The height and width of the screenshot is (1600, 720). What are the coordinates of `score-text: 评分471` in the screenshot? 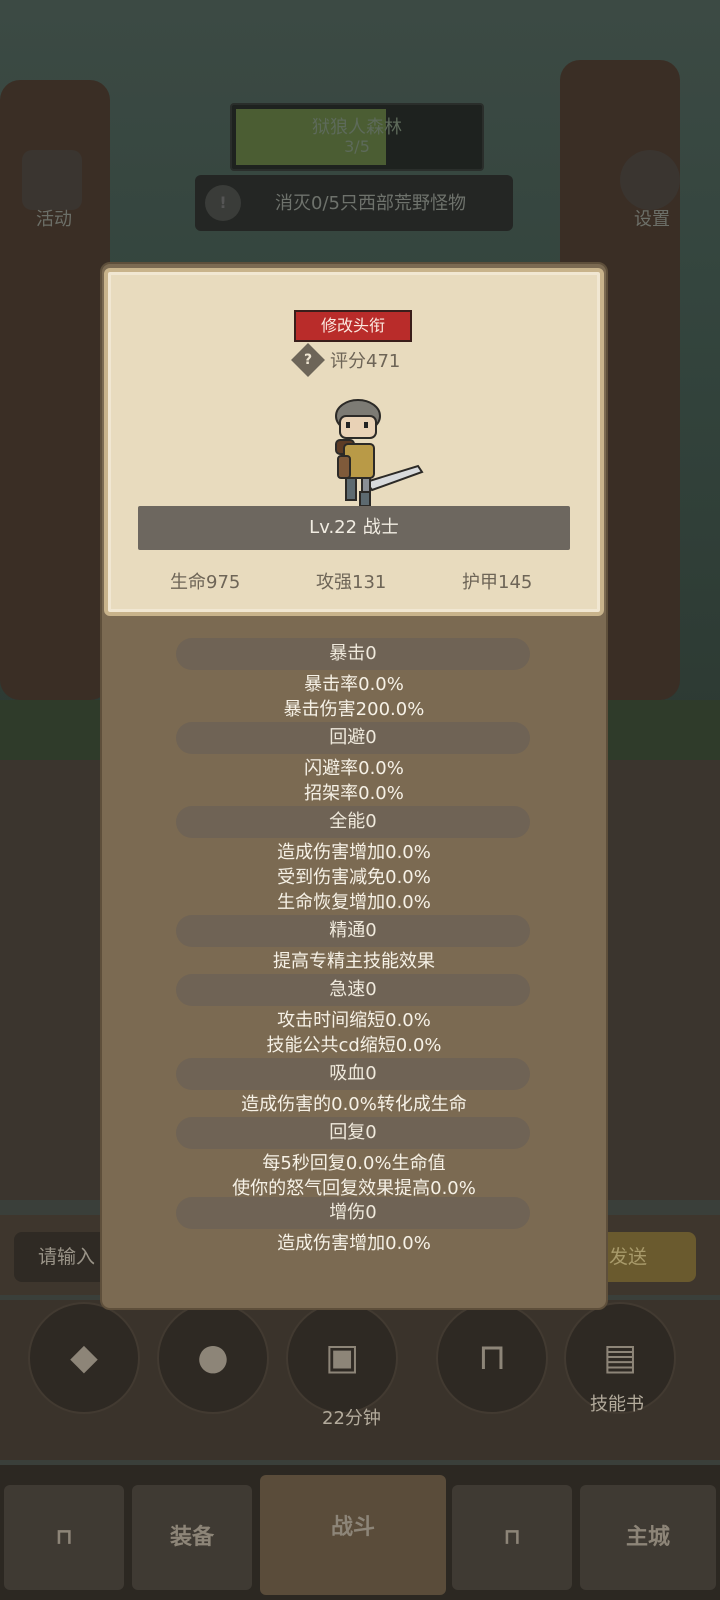 It's located at (365, 361).